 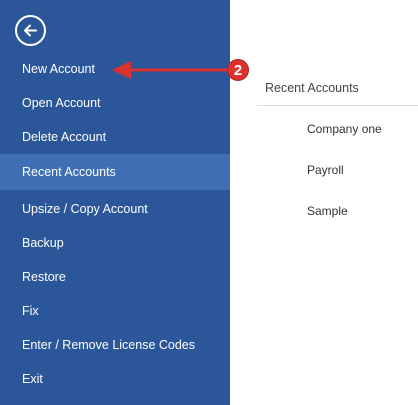 What do you see at coordinates (312, 88) in the screenshot?
I see `section-title: Recent Accounts` at bounding box center [312, 88].